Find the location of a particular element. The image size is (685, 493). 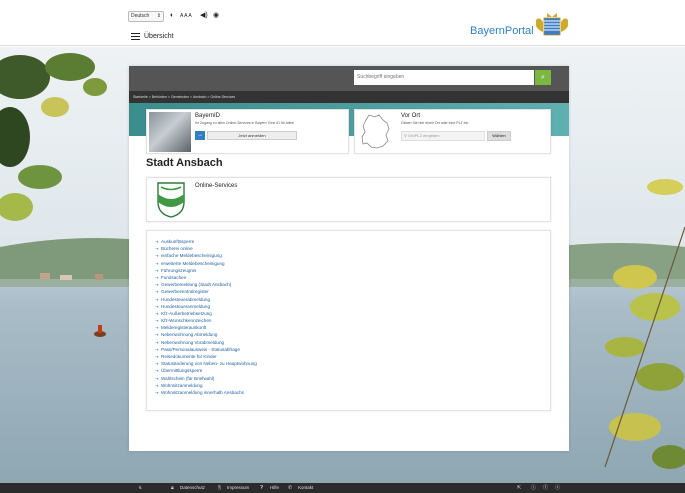

search-input is located at coordinates (444, 77).